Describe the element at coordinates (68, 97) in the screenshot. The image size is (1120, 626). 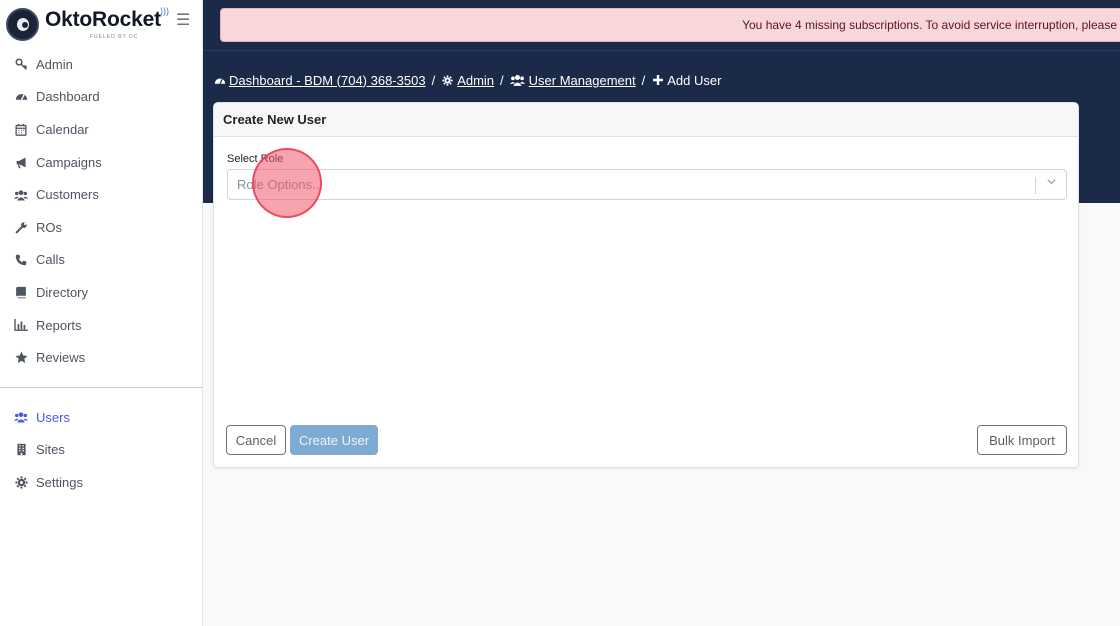
I see `sidebar-item-label: Dashboard` at that location.